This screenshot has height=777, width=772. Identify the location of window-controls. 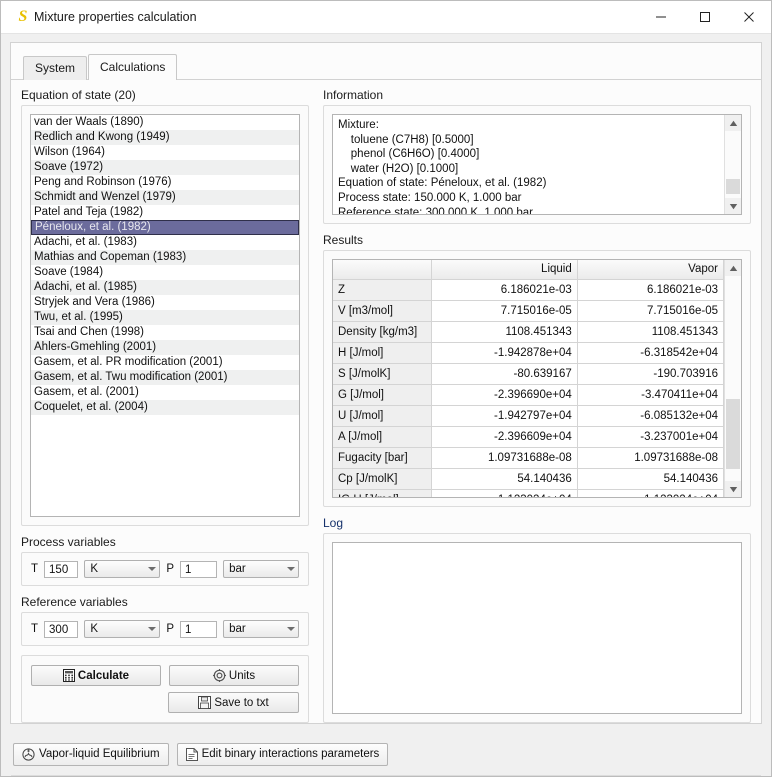
(705, 17).